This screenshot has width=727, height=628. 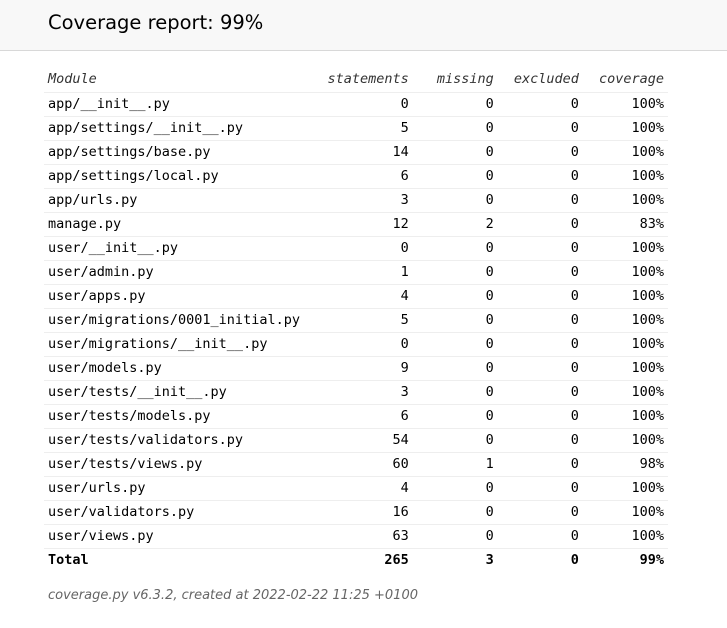 I want to click on module-link: user/views.py, so click(x=179, y=536).